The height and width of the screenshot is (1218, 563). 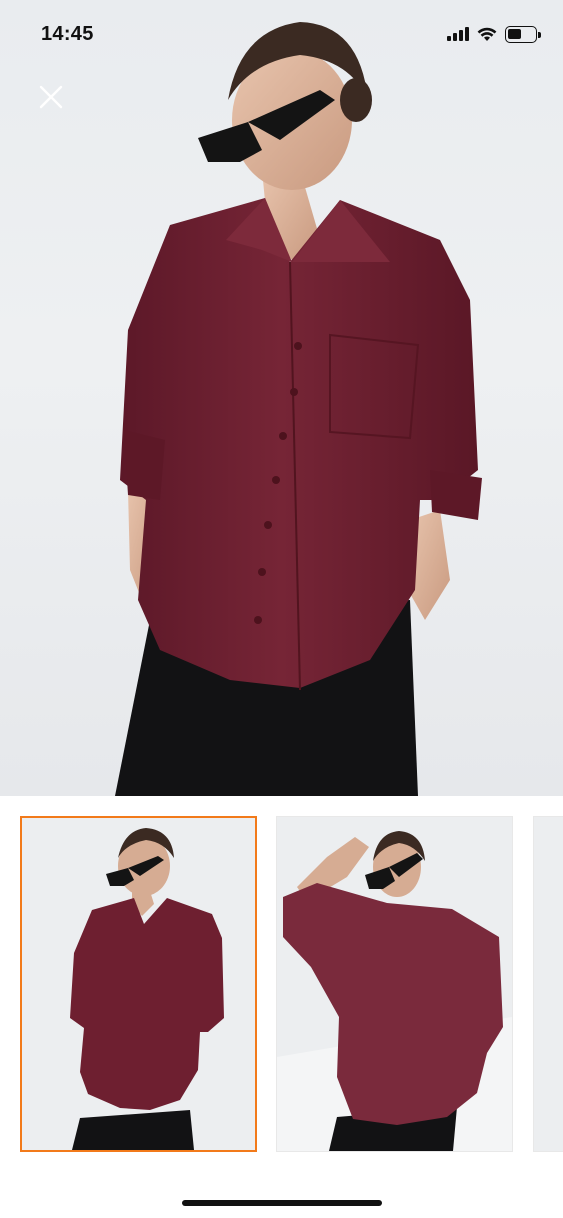 I want to click on home-indicator, so click(x=282, y=1203).